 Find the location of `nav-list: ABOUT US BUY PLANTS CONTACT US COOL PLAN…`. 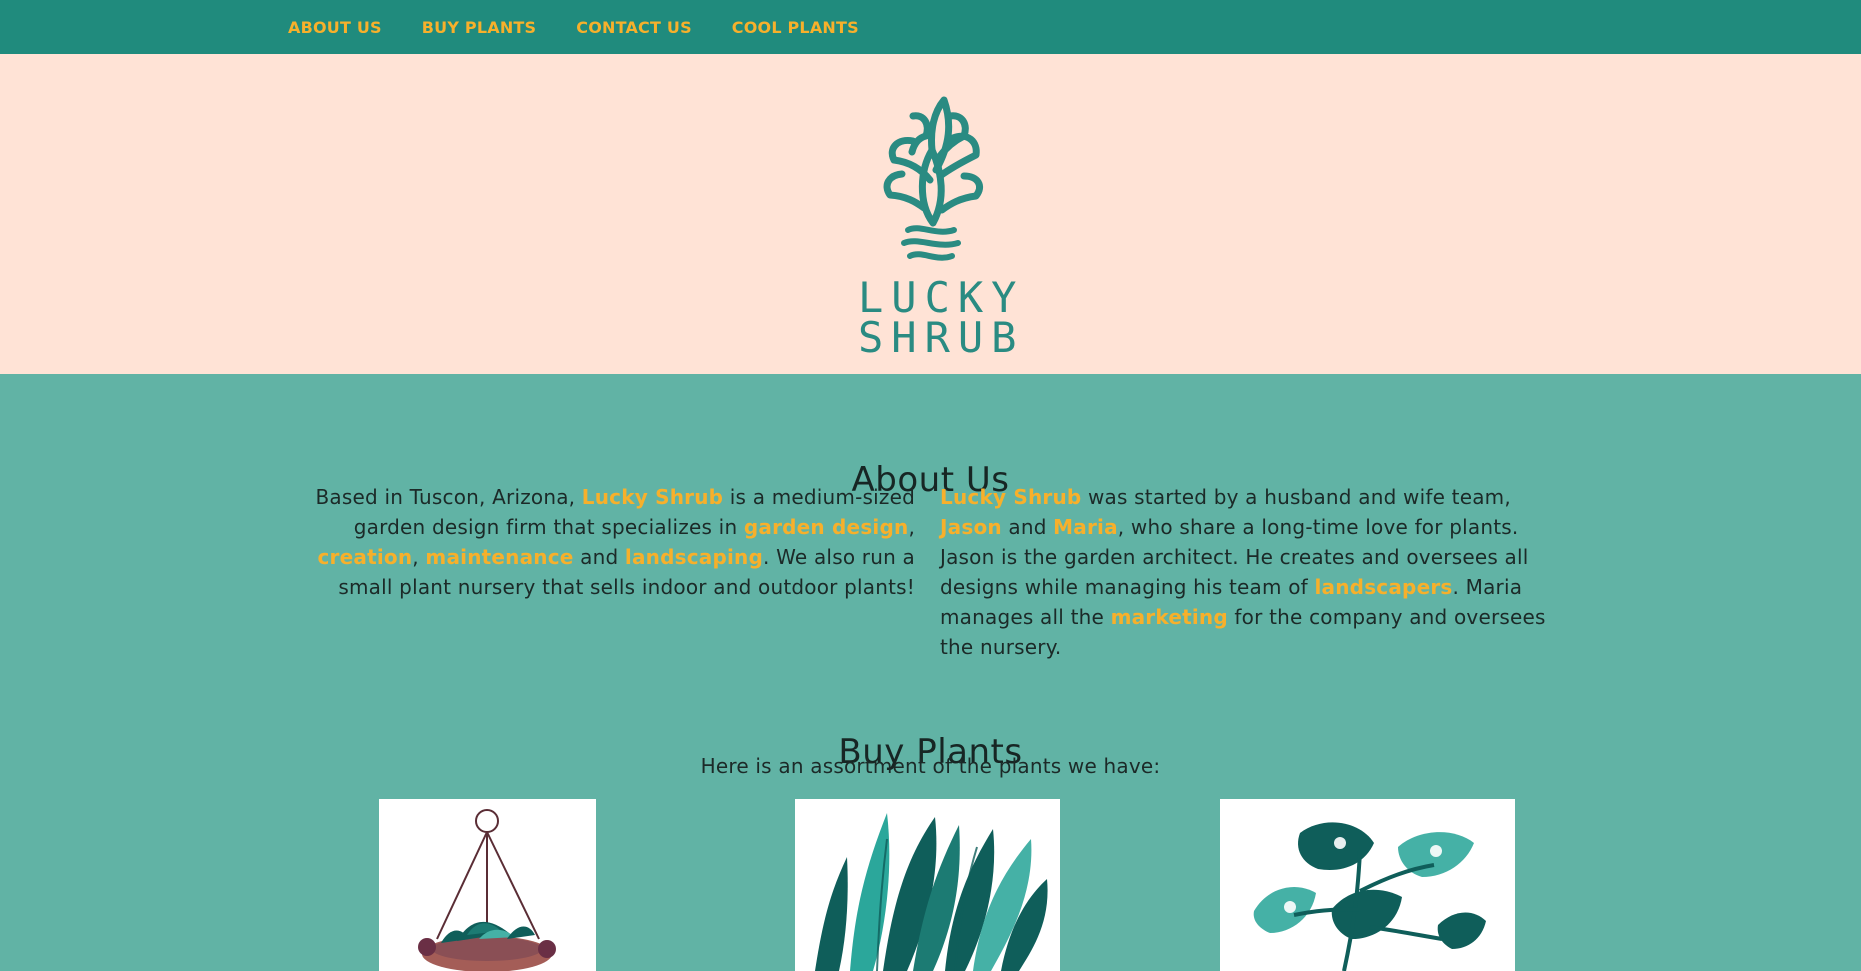

nav-list: ABOUT US BUY PLANTS CONTACT US COOL PLAN… is located at coordinates (573, 27).